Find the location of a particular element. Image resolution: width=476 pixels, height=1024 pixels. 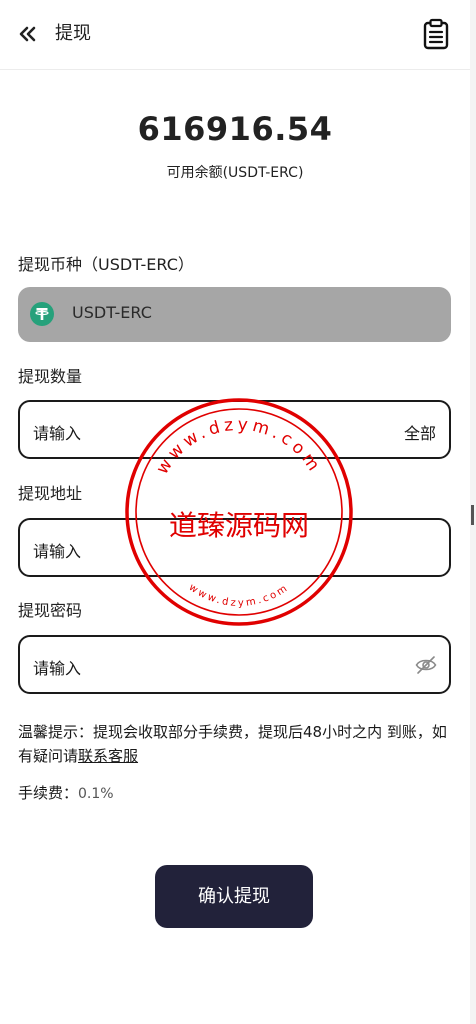

fee-value: 0.1% is located at coordinates (96, 794).